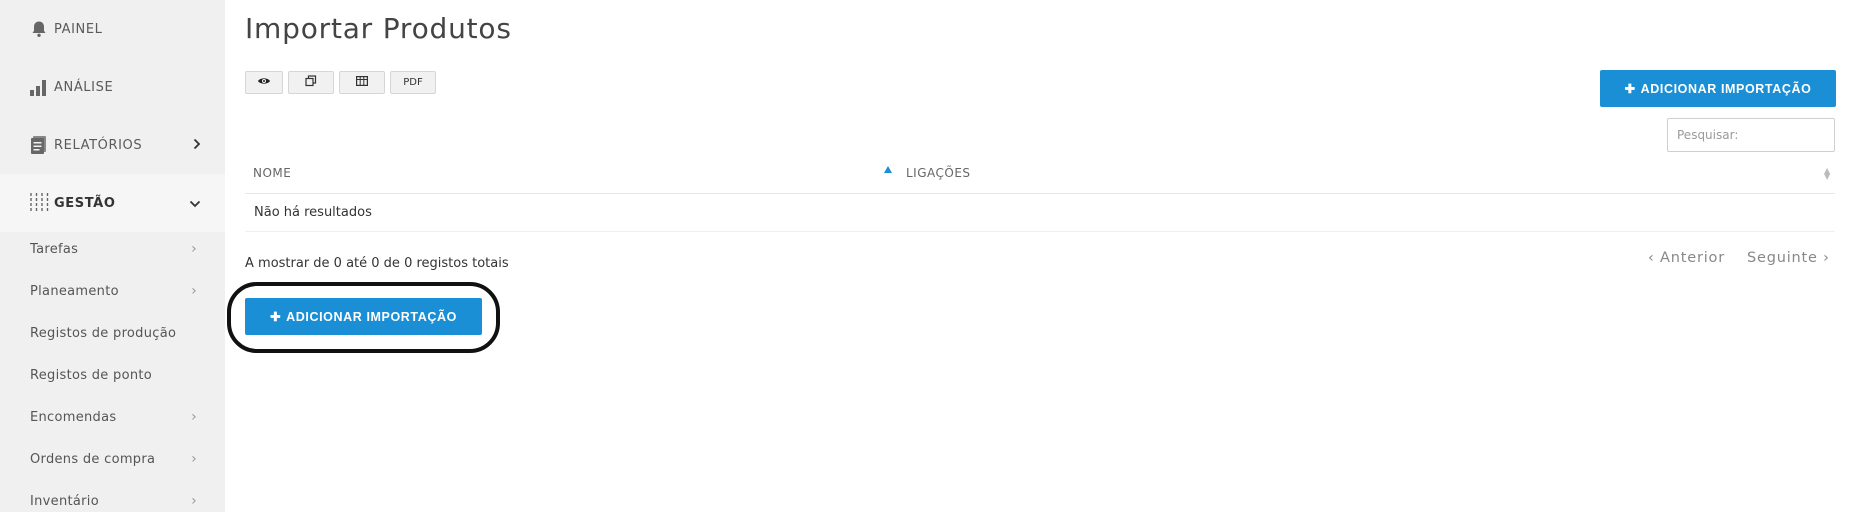 This screenshot has height=512, width=1860. I want to click on pagination-next: Seguinte ›, so click(1788, 258).